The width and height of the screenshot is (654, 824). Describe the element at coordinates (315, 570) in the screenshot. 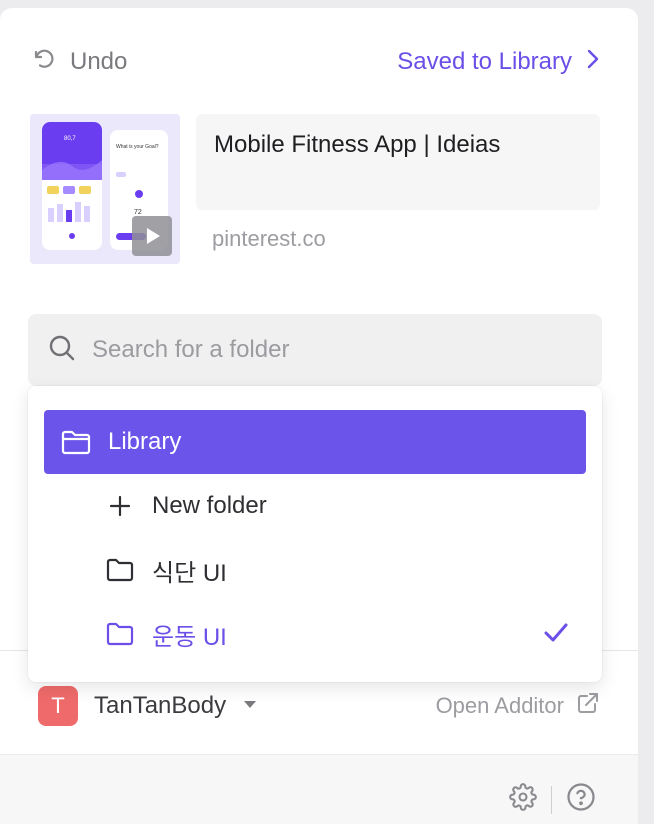

I see `folder-item: 식단 UI` at that location.